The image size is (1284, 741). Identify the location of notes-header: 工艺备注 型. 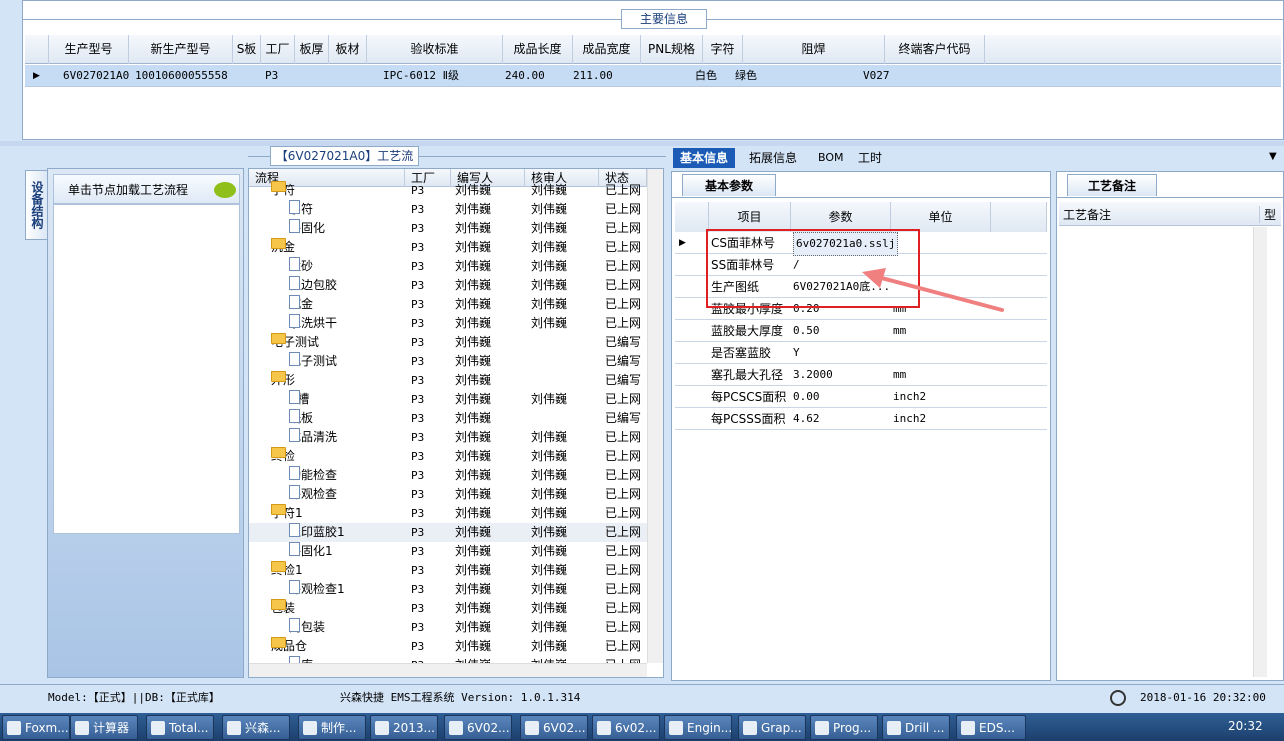
(1170, 214).